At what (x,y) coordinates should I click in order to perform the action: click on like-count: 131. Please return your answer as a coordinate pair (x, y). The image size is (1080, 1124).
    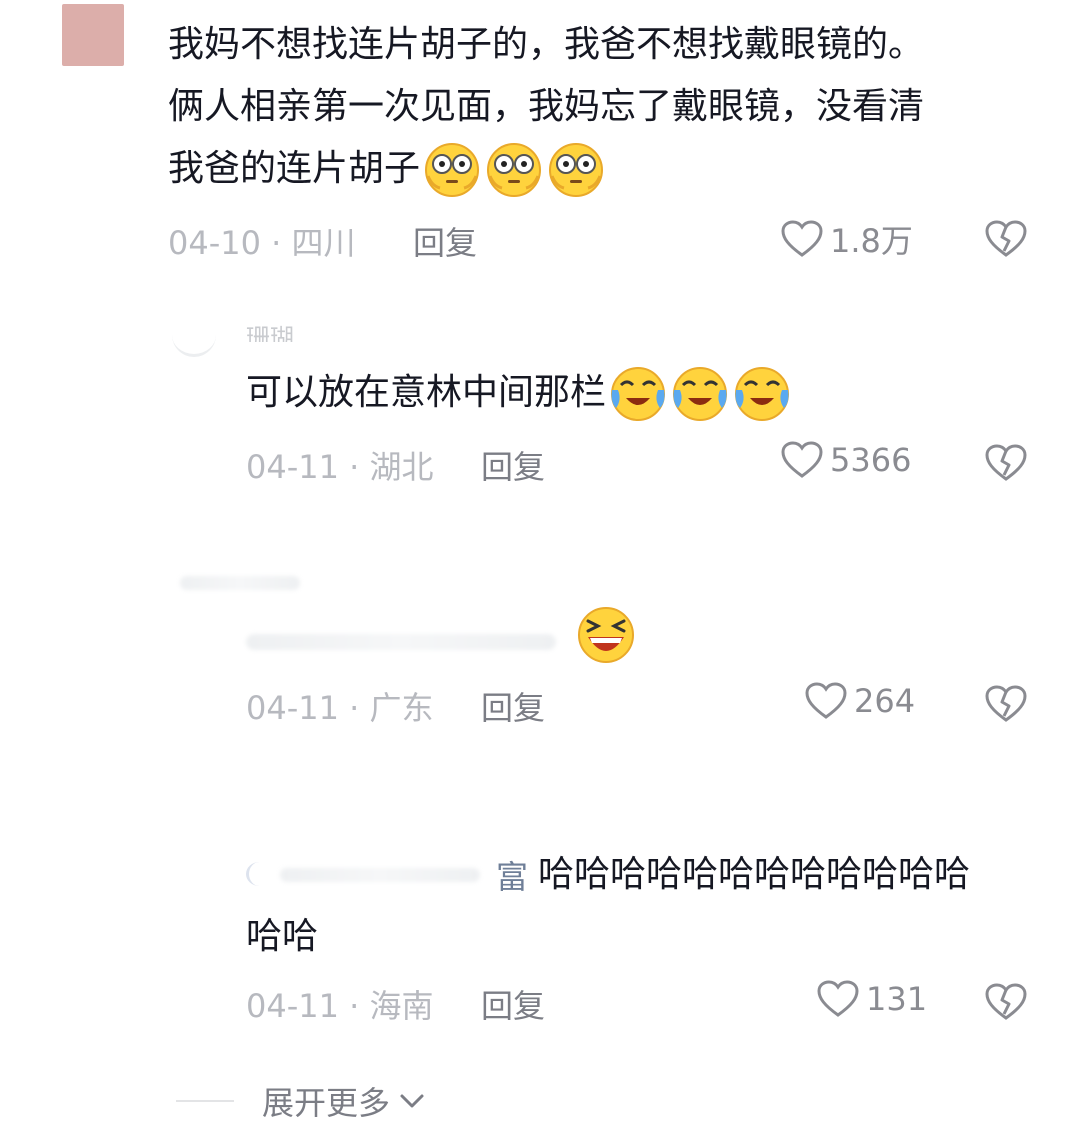
    Looking at the image, I should click on (897, 999).